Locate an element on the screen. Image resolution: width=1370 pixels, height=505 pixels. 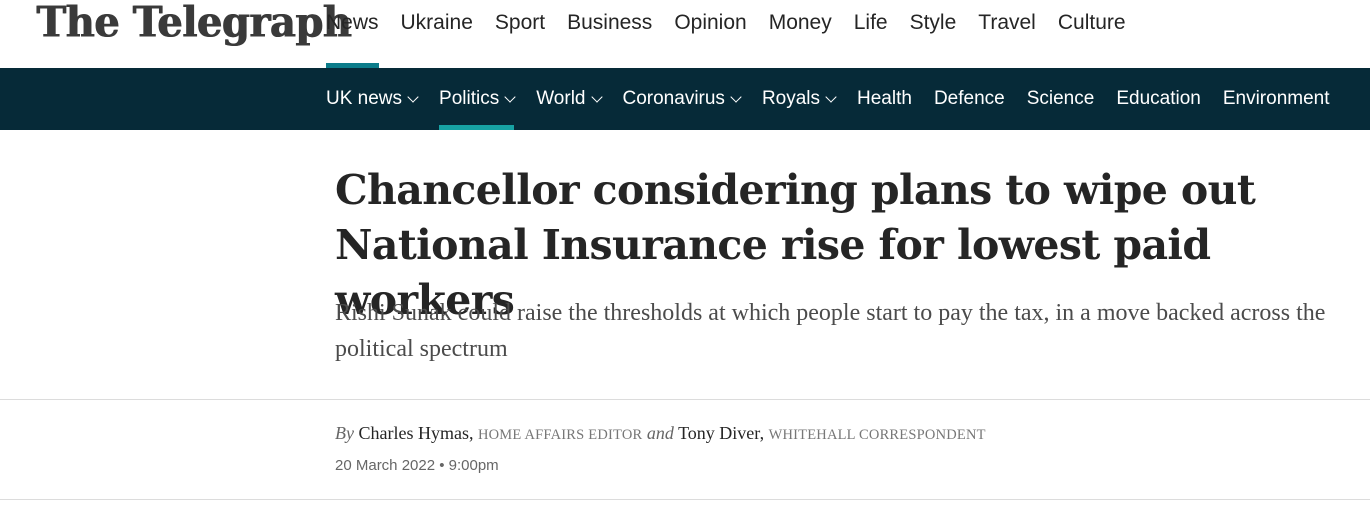
subnav-label: Science is located at coordinates (1060, 98).